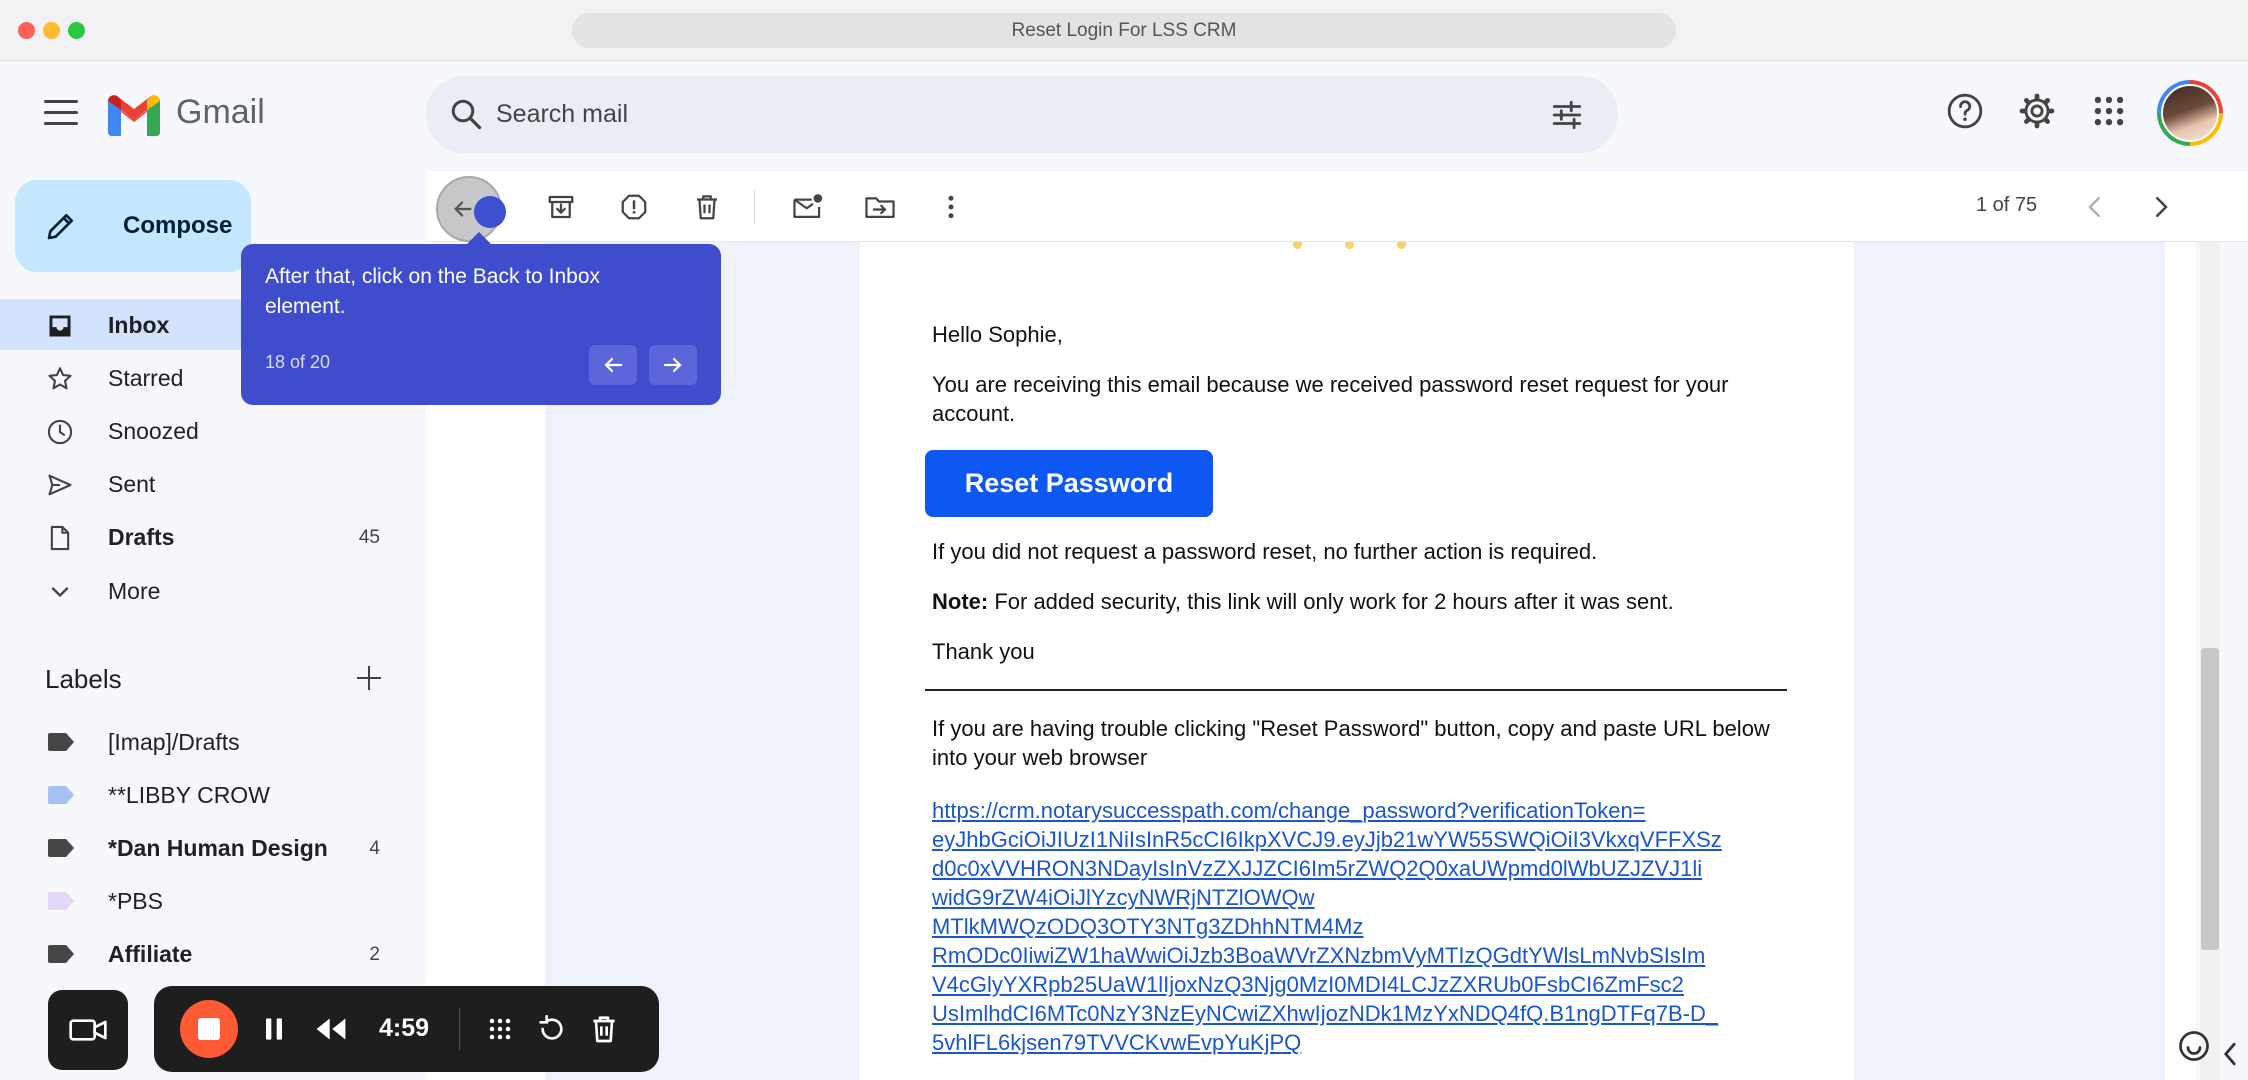 This screenshot has height=1080, width=2248. I want to click on sidebar-item-label: Snoozed, so click(153, 431).